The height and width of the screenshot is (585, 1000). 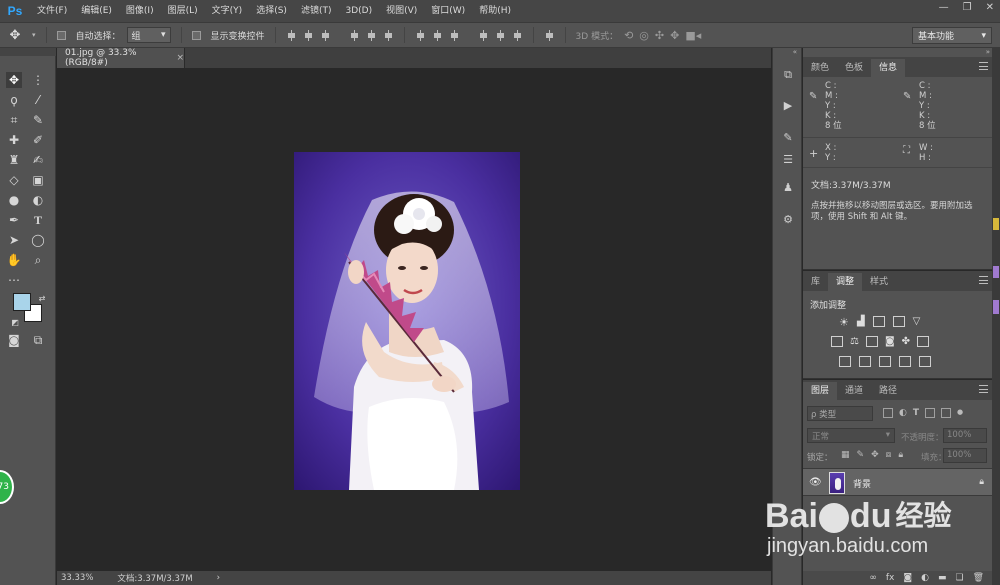 I want to click on channel-mixer-icon: ✤, so click(x=906, y=341).